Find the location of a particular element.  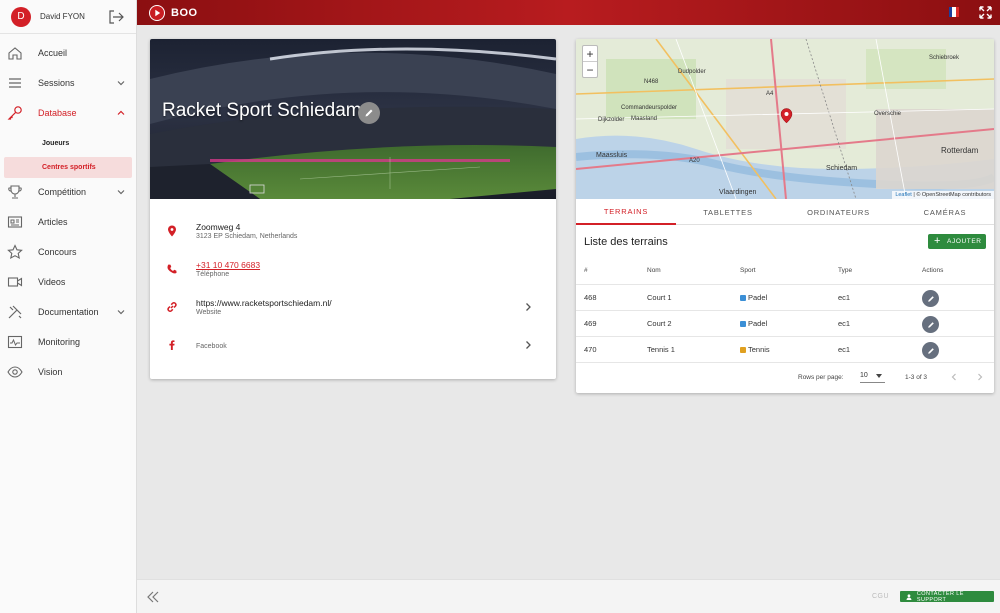

tennis-icon is located at coordinates (743, 350).